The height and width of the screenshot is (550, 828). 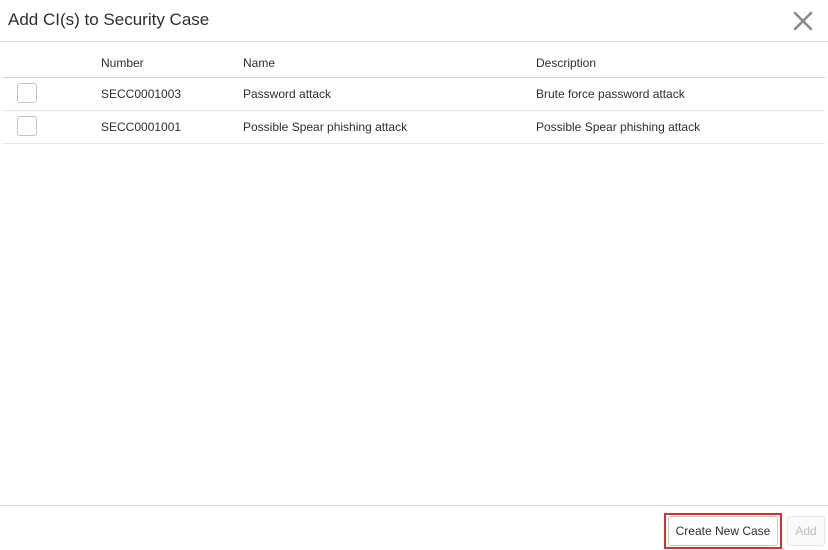 What do you see at coordinates (618, 127) in the screenshot?
I see `row-description: Possible Spear phishing attack` at bounding box center [618, 127].